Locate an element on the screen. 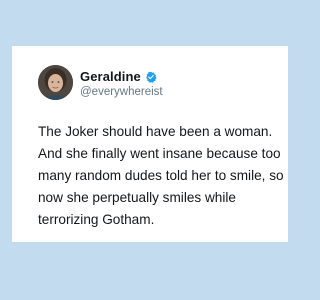 Image resolution: width=320 pixels, height=300 pixels. tweet-text-line: And she finally went insane because too is located at coordinates (159, 153).